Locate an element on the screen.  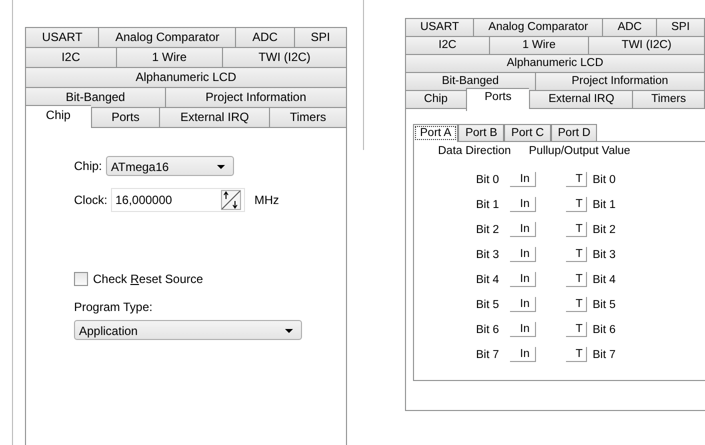
column-header: Pullup/Output Value is located at coordinates (579, 152).